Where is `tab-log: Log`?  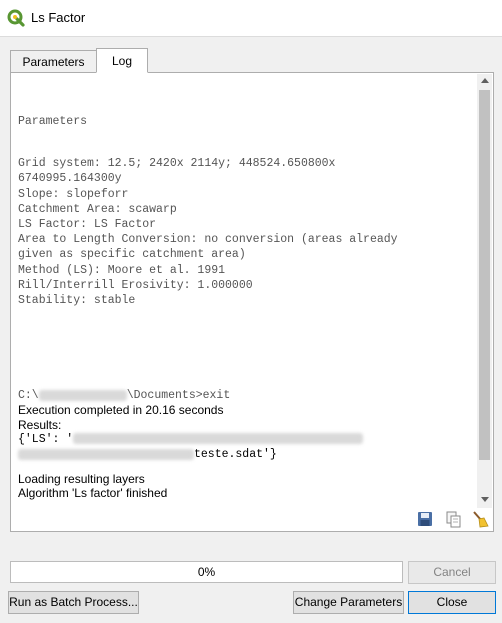
tab-log: Log is located at coordinates (122, 60).